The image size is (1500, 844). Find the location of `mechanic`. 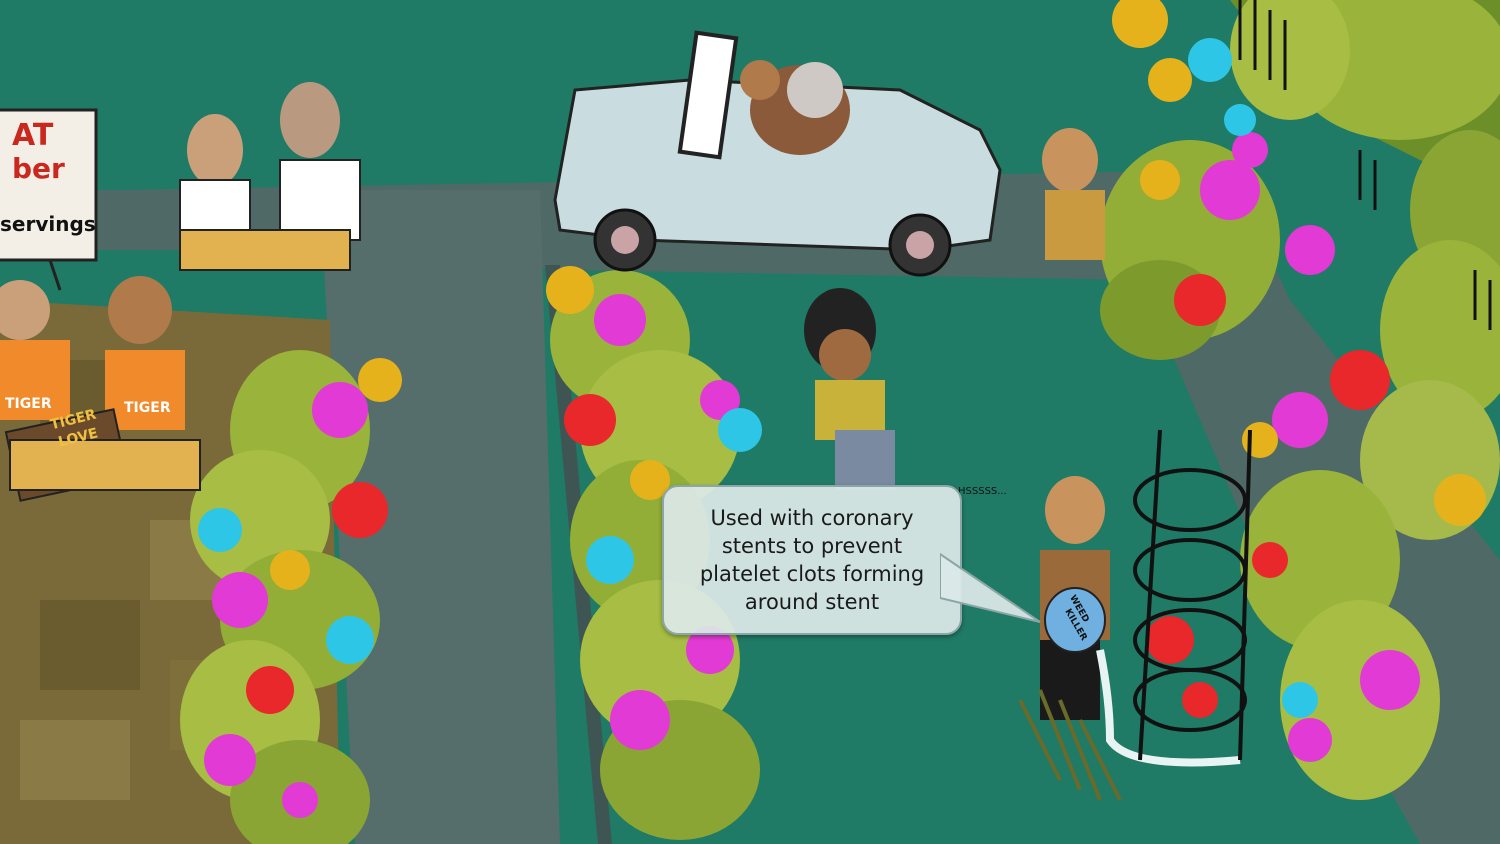

mechanic is located at coordinates (1073, 194).